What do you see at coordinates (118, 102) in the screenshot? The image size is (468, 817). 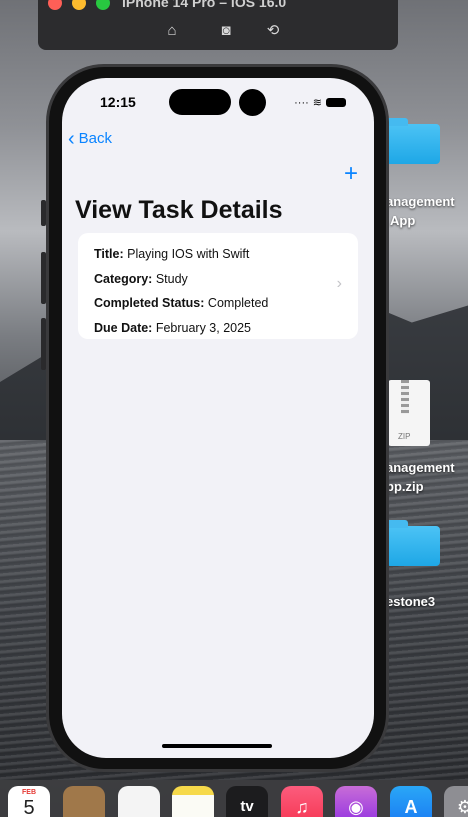 I see `status-time: 12:15` at bounding box center [118, 102].